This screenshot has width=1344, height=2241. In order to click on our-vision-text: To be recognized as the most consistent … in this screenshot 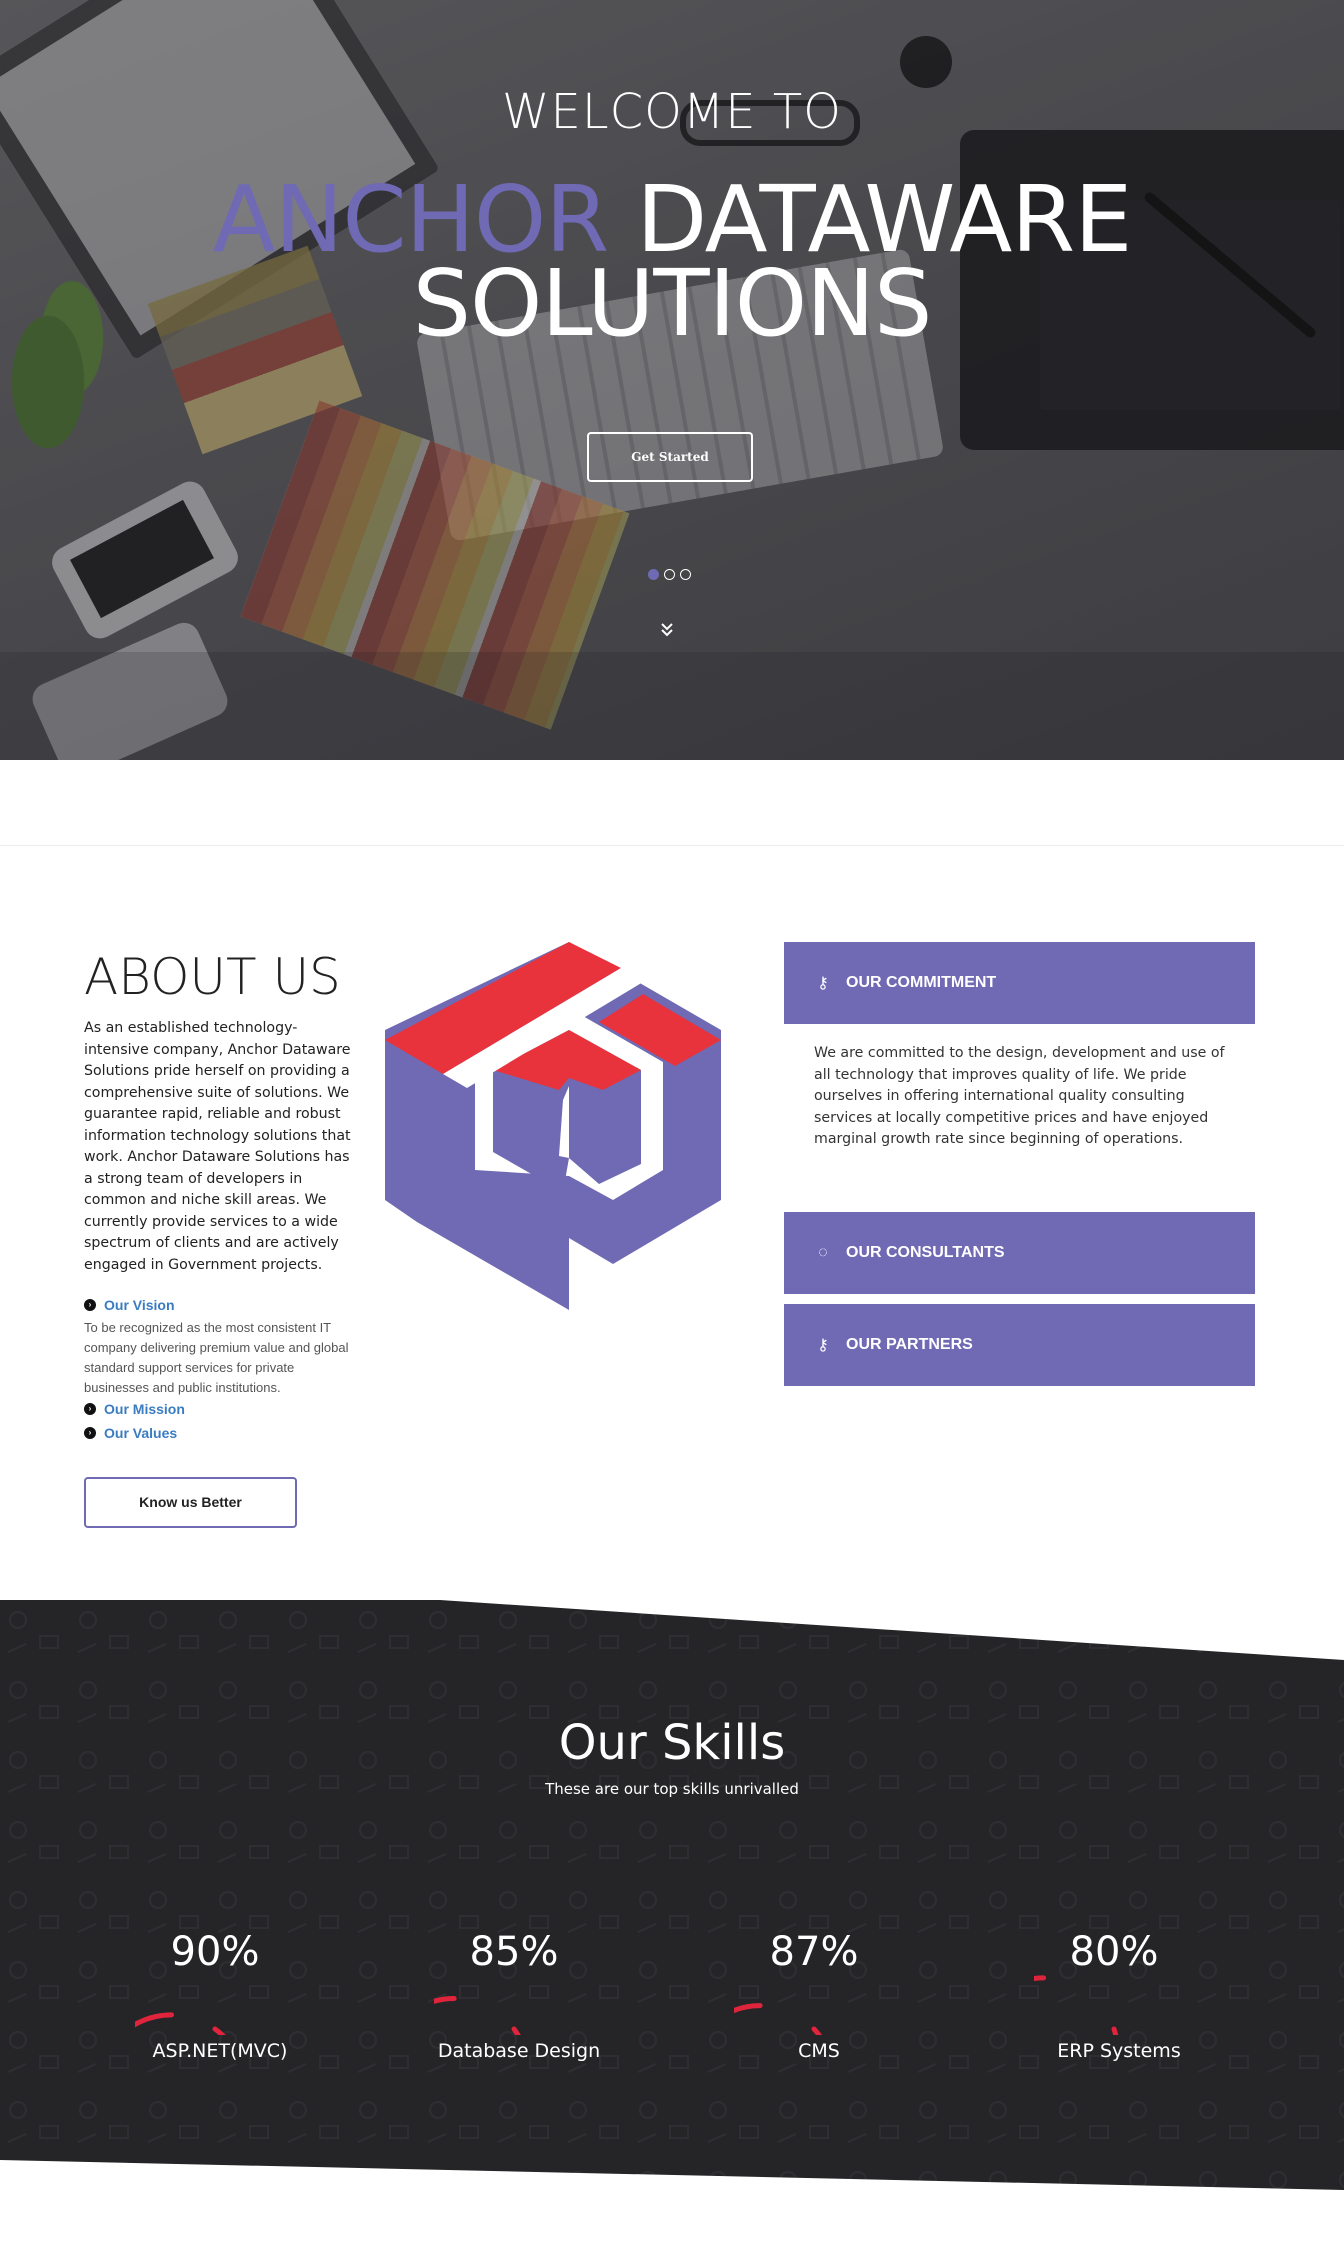, I will do `click(216, 1357)`.